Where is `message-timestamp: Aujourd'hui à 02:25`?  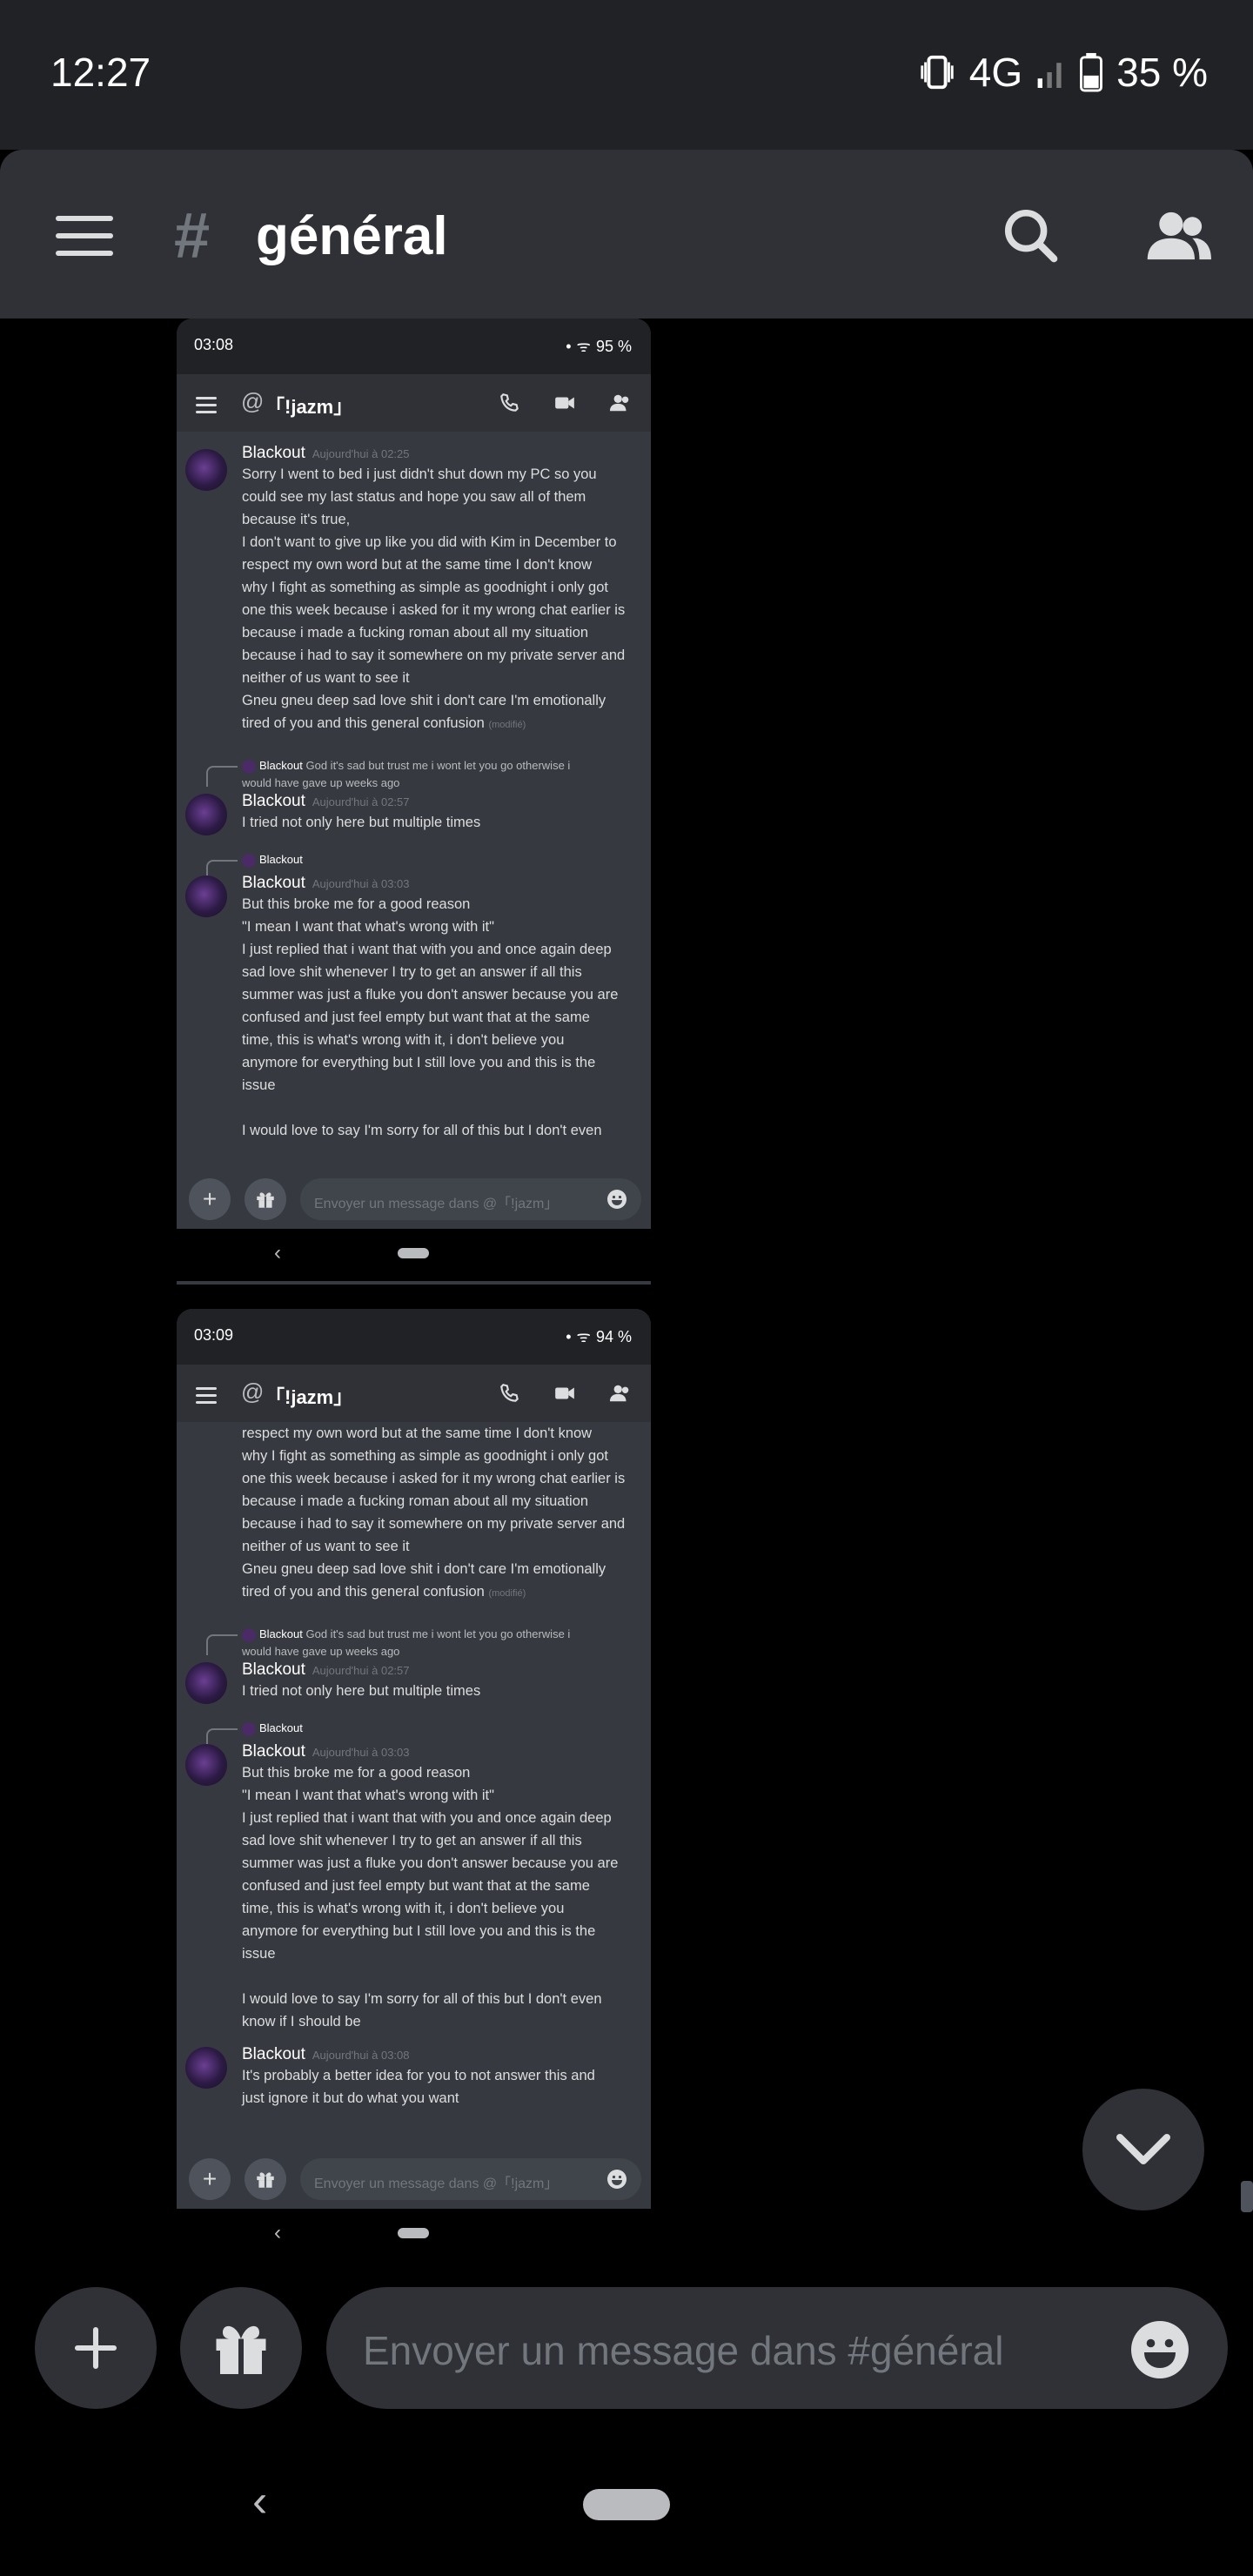
message-timestamp: Aujourd'hui à 02:25 is located at coordinates (361, 453).